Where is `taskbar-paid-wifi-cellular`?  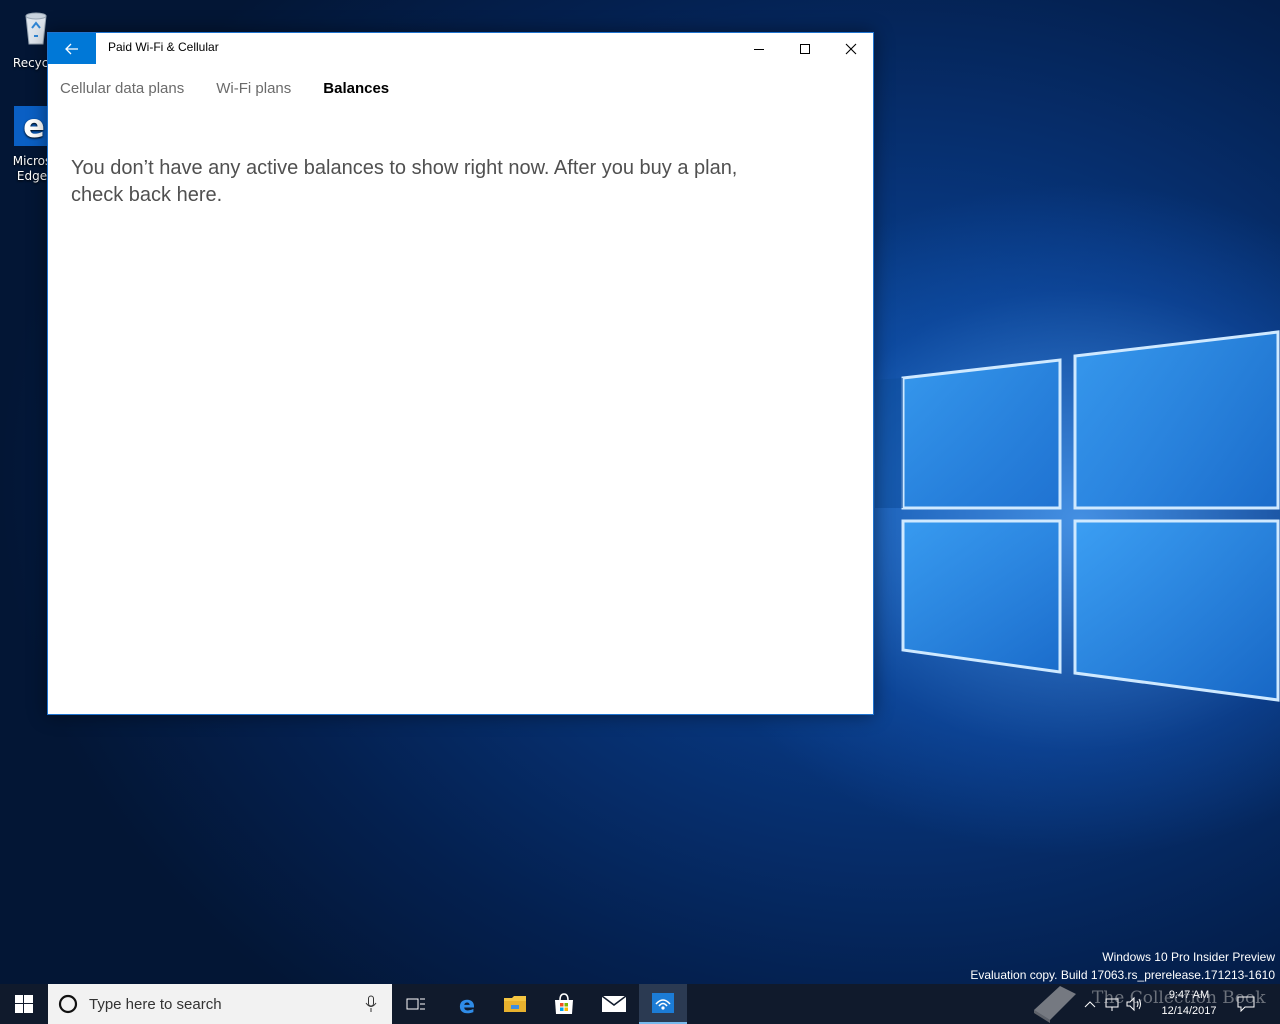 taskbar-paid-wifi-cellular is located at coordinates (663, 1004).